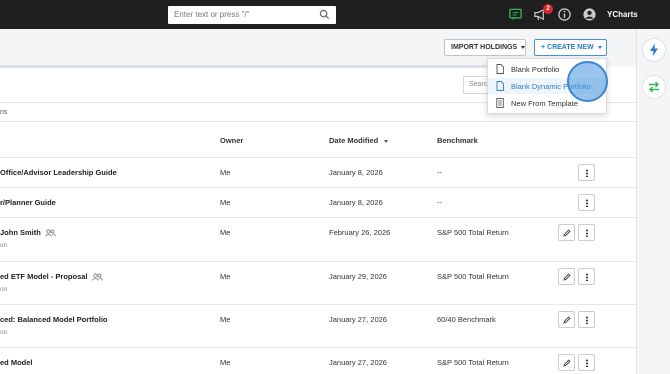  Describe the element at coordinates (535, 69) in the screenshot. I see `menu-item-label: Blank Portfolio` at that location.